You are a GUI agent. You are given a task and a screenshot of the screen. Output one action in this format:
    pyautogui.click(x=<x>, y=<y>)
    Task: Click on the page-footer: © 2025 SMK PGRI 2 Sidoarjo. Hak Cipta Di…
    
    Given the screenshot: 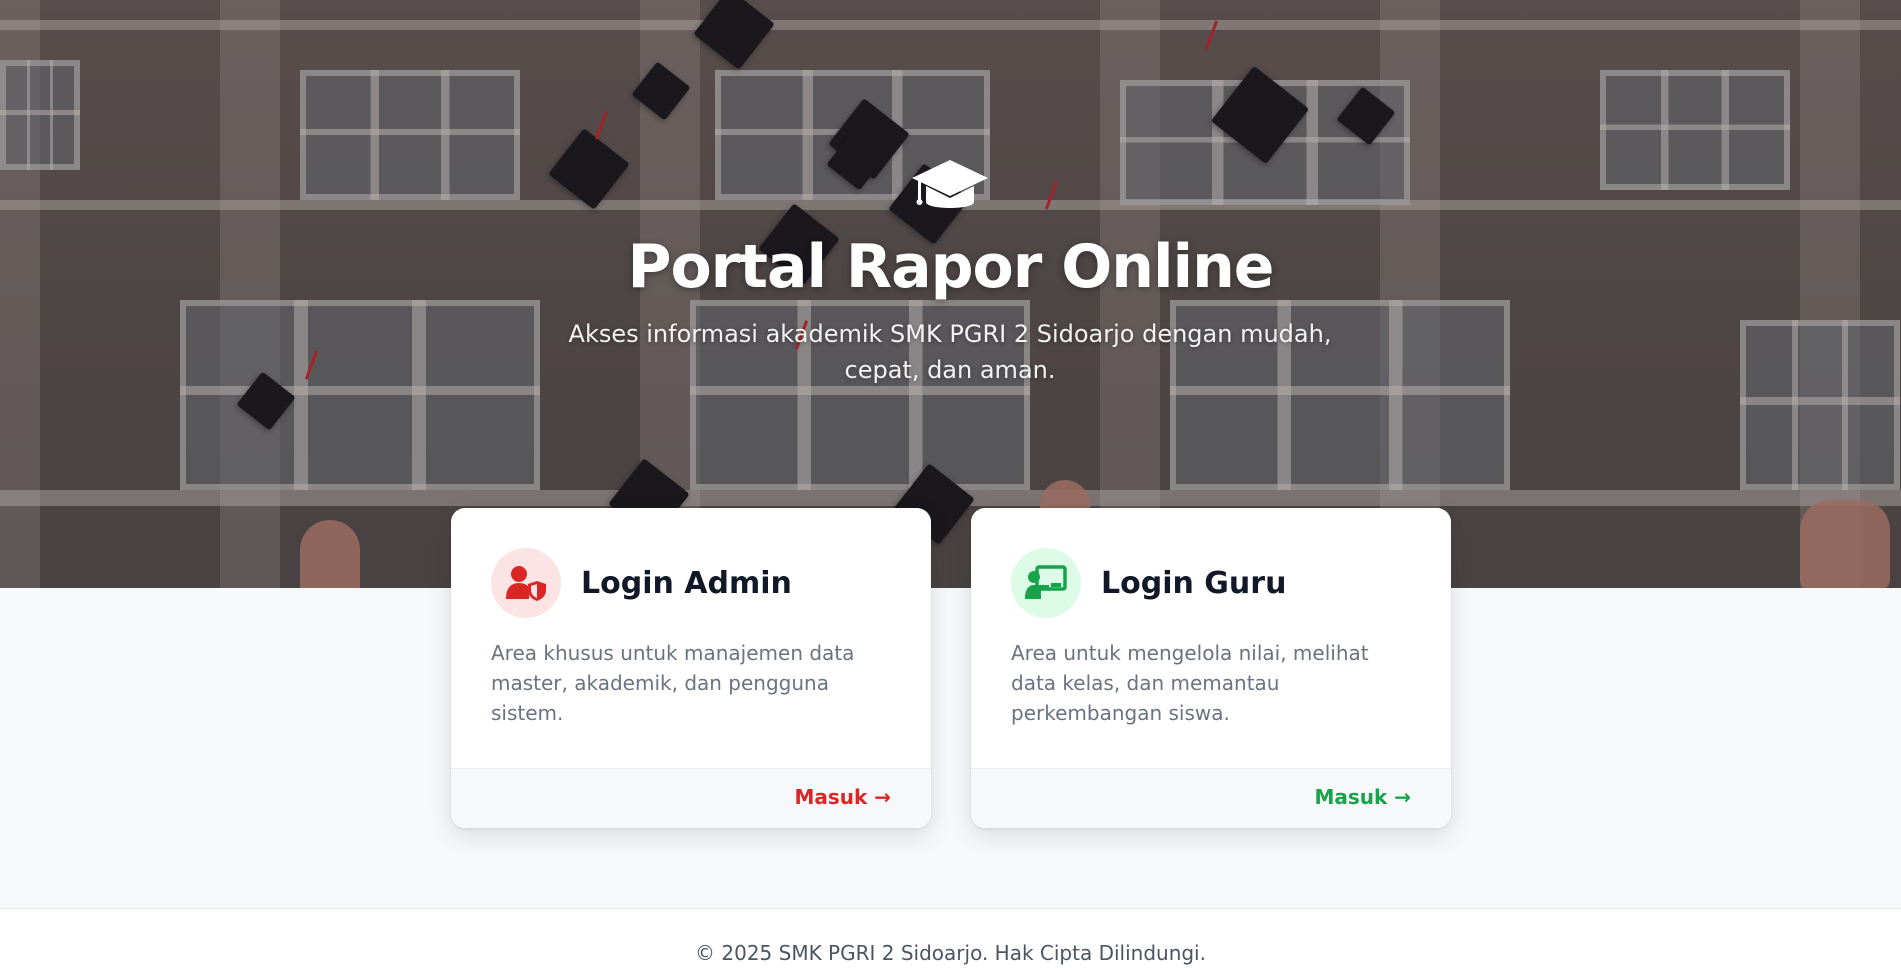 What is the action you would take?
    pyautogui.click(x=950, y=938)
    